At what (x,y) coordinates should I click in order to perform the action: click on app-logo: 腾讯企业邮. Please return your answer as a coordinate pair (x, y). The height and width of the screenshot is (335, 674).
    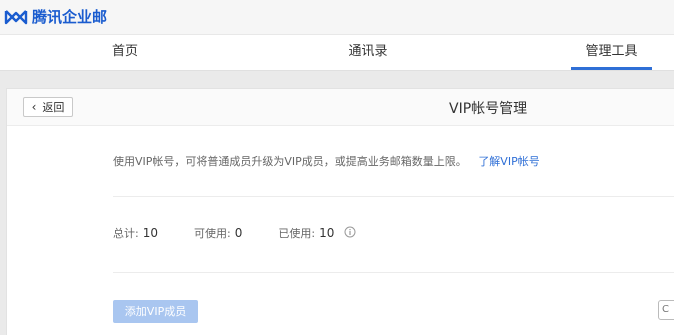
    Looking at the image, I should click on (55, 17).